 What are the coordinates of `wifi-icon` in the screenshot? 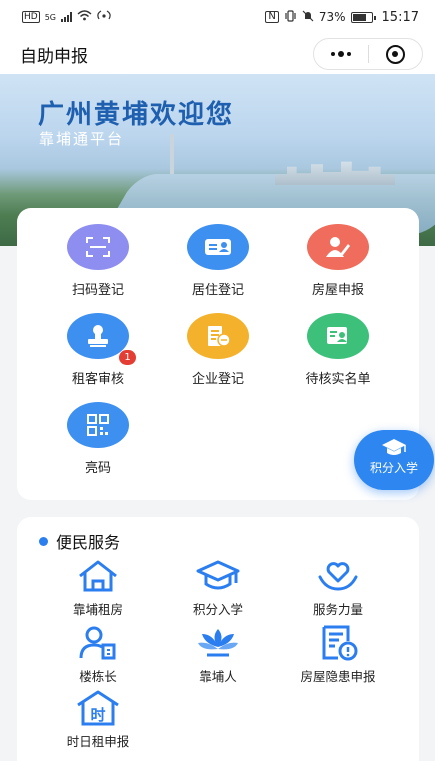 It's located at (84, 17).